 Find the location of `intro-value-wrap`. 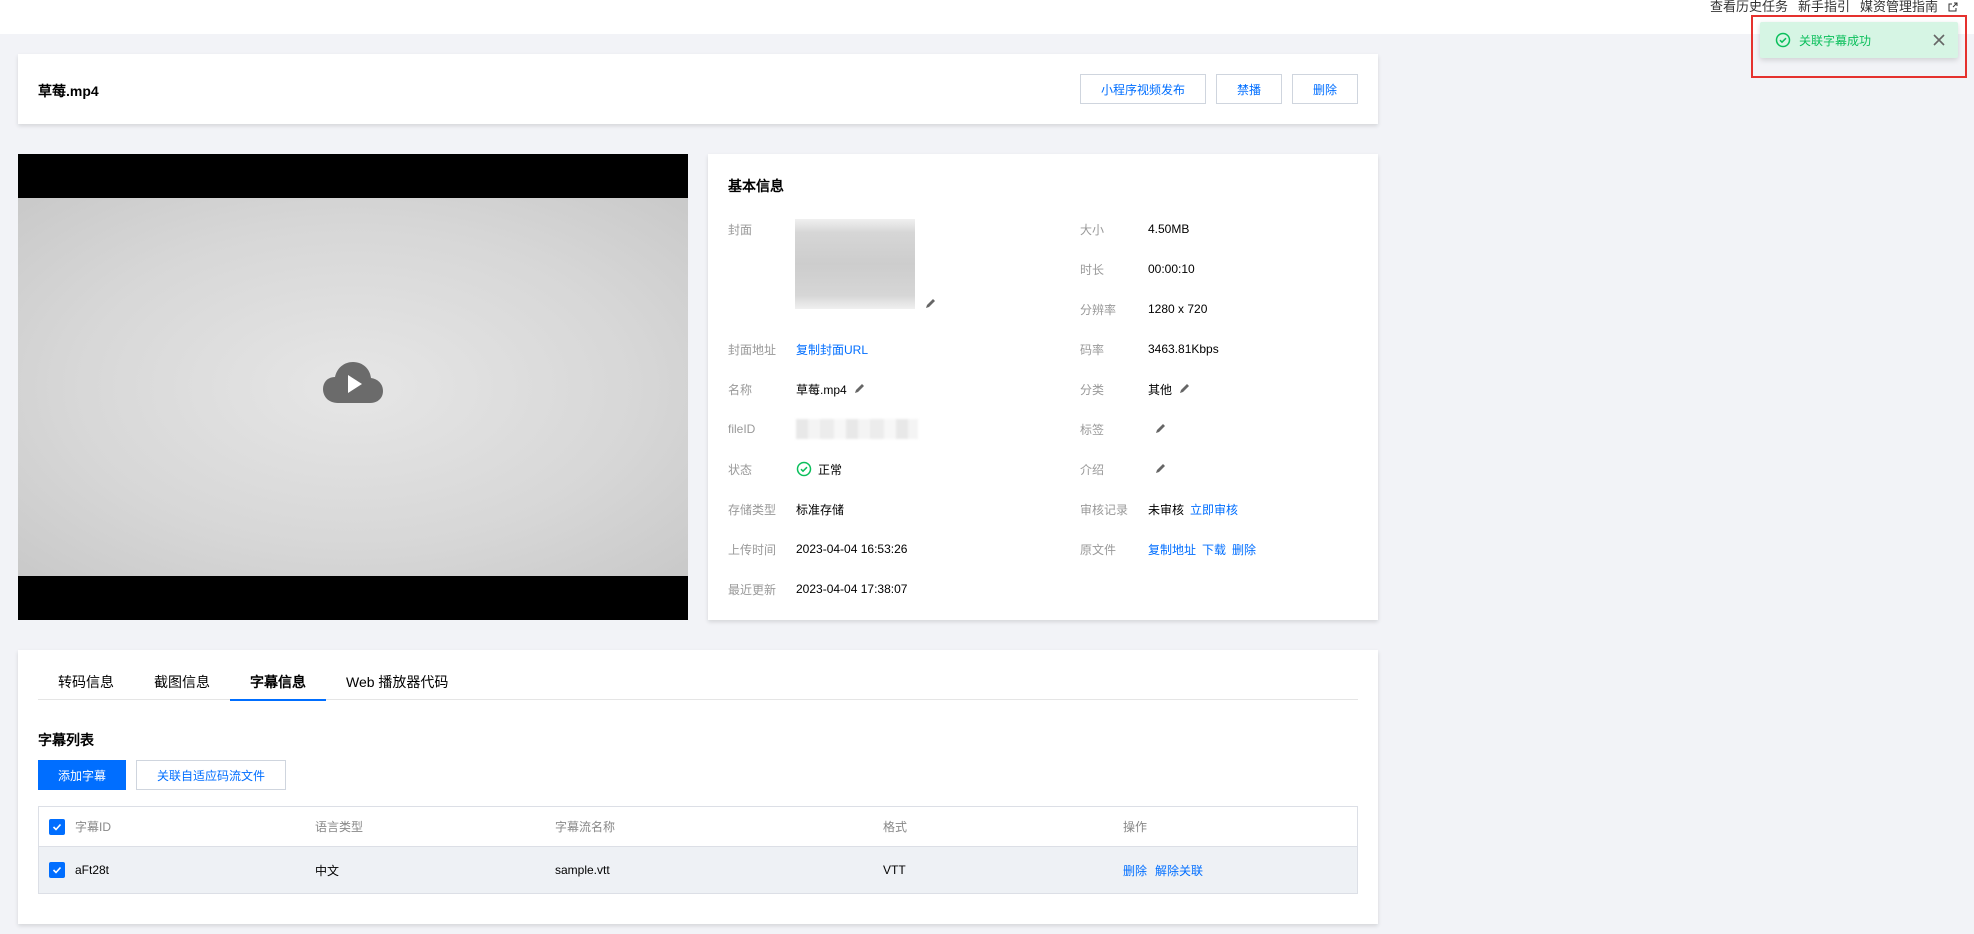

intro-value-wrap is located at coordinates (1157, 469).